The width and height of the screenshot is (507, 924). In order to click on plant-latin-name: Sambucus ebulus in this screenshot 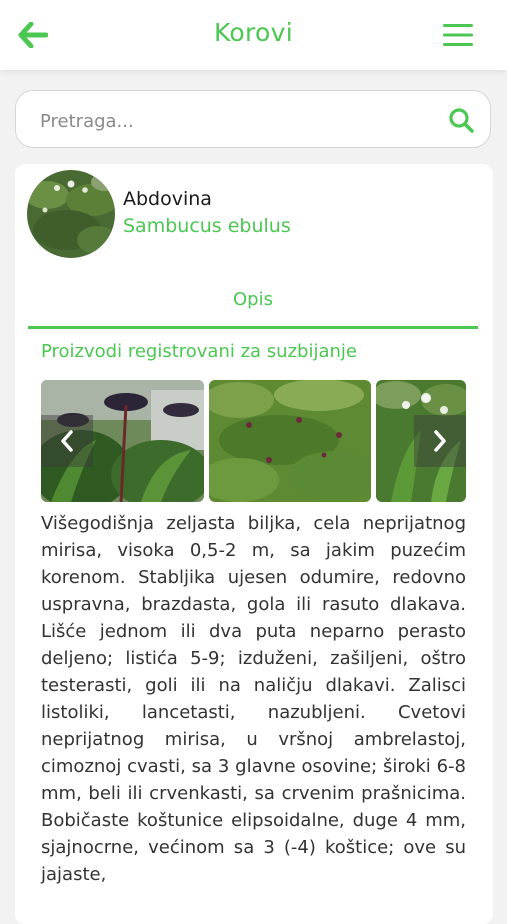, I will do `click(207, 226)`.